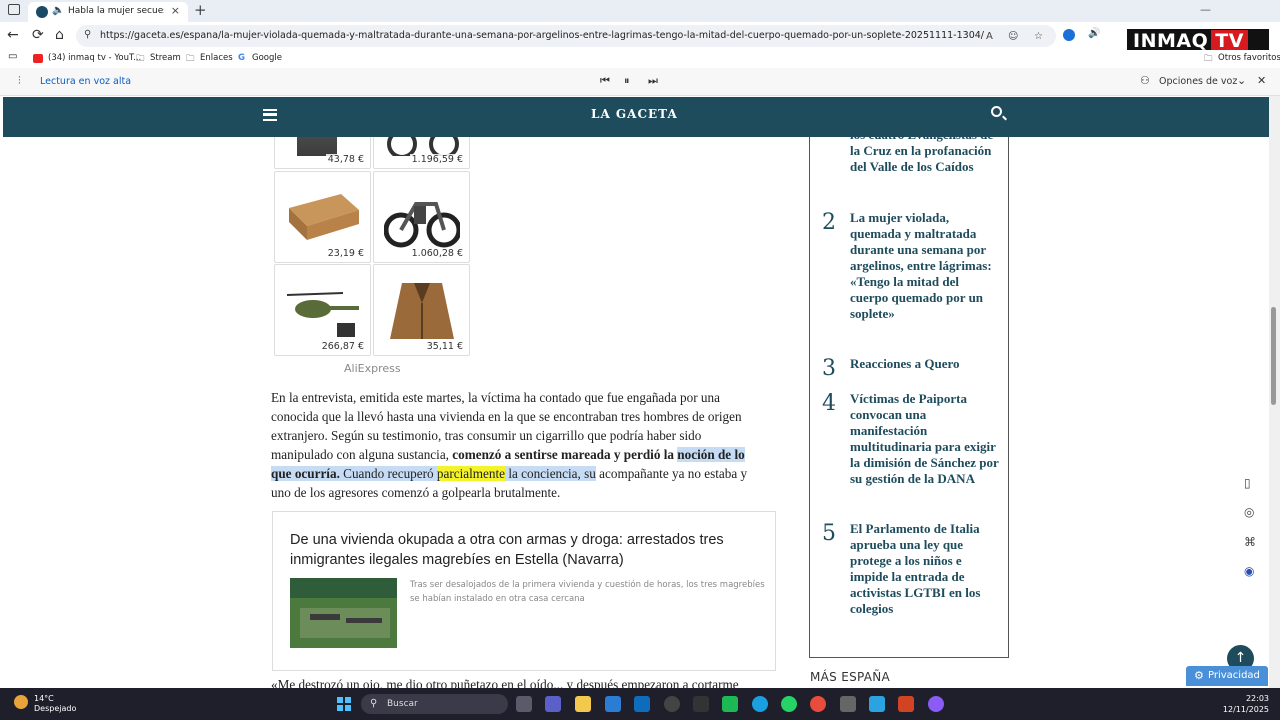 The height and width of the screenshot is (720, 1280). I want to click on most-read-number: 5, so click(829, 533).